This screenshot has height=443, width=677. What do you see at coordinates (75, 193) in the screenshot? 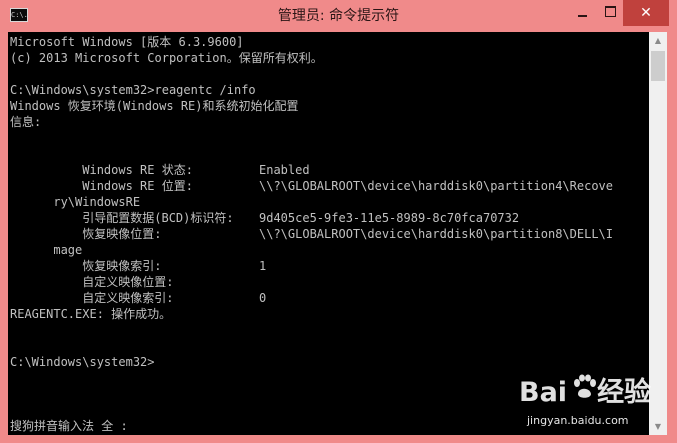
I see `info-row-re-location-wrap: ry\WindowsRE` at bounding box center [75, 193].